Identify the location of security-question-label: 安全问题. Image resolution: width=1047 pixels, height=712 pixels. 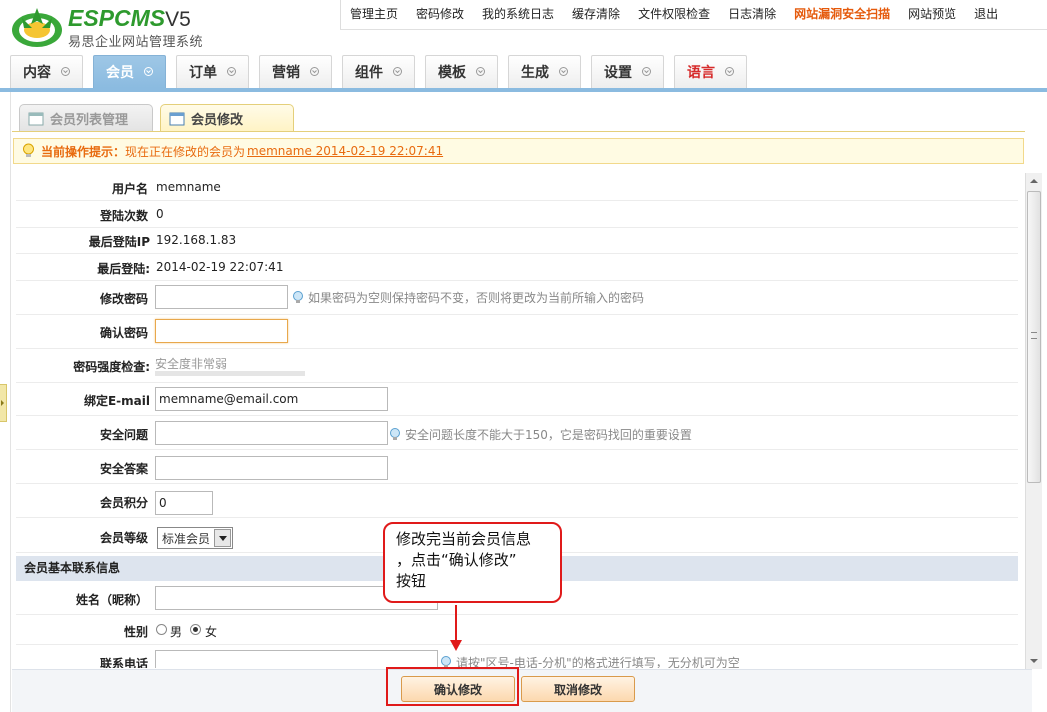
(123, 435).